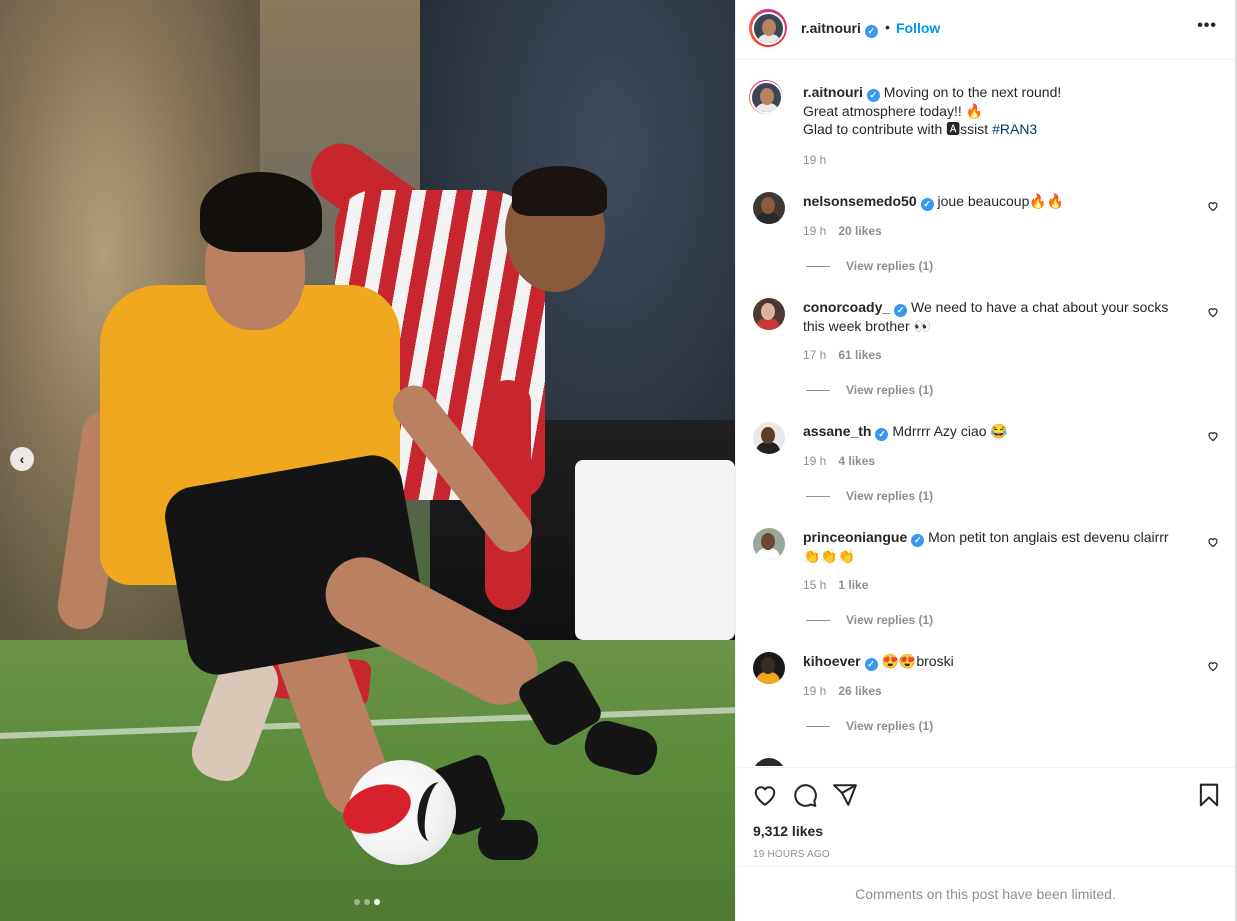  Describe the element at coordinates (859, 355) in the screenshot. I see `comment-likes: 61 likes` at that location.